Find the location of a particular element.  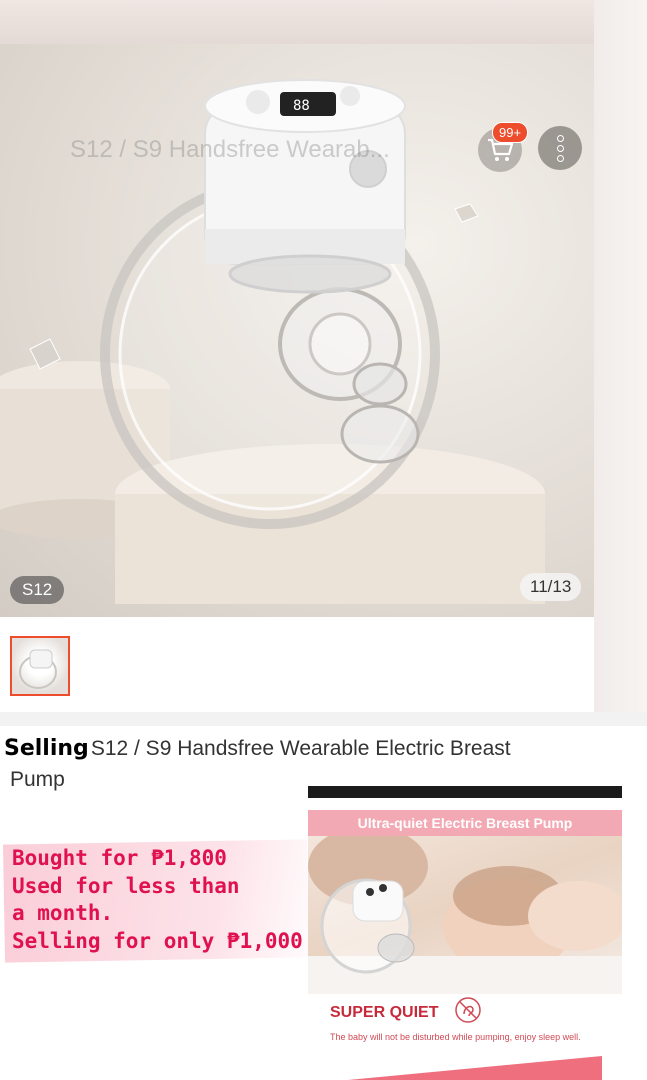

sleeping-baby-illustration is located at coordinates (465, 910).